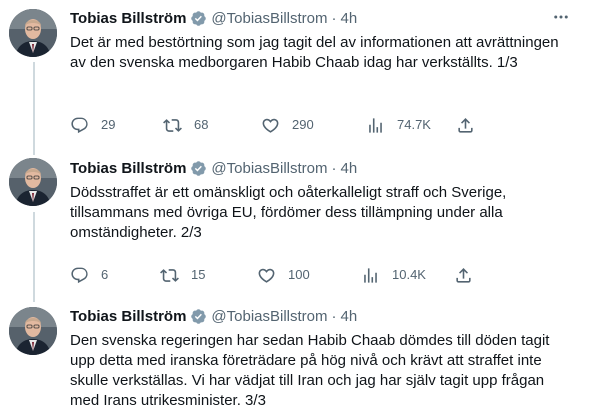 This screenshot has width=590, height=419. What do you see at coordinates (105, 274) in the screenshot?
I see `reply-count: 6` at bounding box center [105, 274].